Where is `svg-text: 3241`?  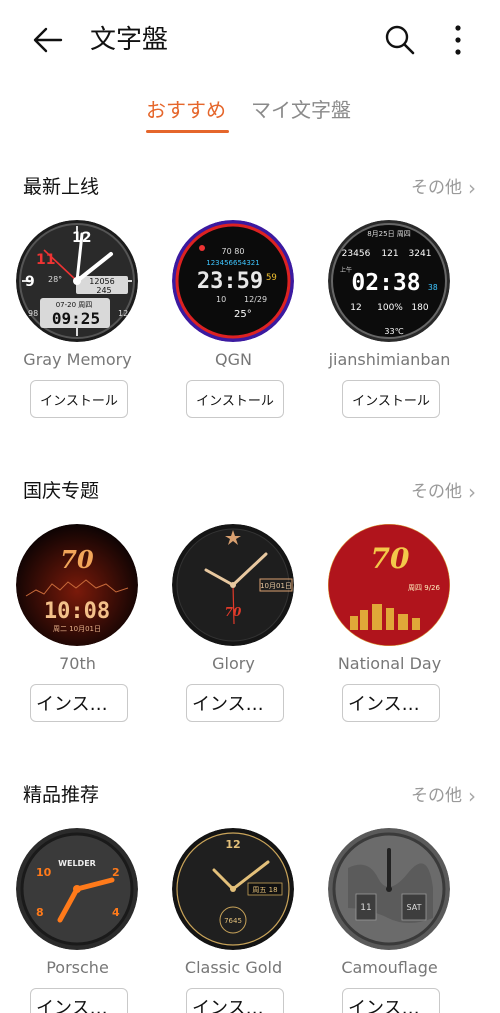
svg-text: 3241 is located at coordinates (420, 254).